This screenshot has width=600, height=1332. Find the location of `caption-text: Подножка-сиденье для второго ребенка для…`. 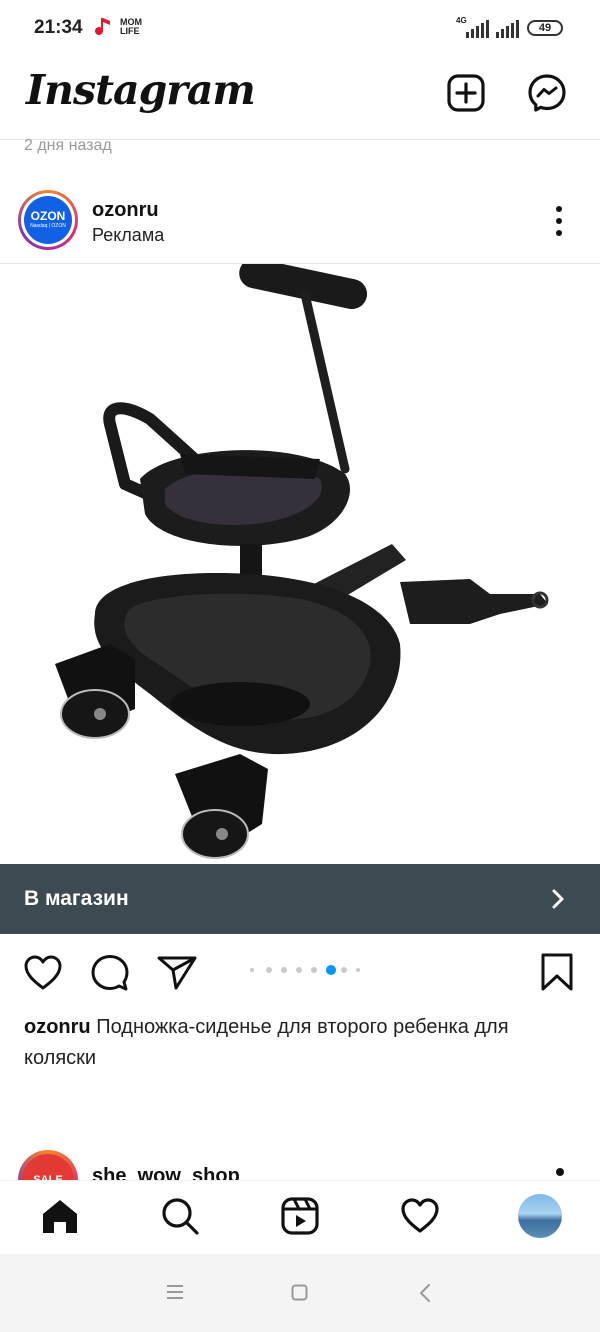

caption-text: Подножка-сиденье для второго ребенка для… is located at coordinates (266, 1042).